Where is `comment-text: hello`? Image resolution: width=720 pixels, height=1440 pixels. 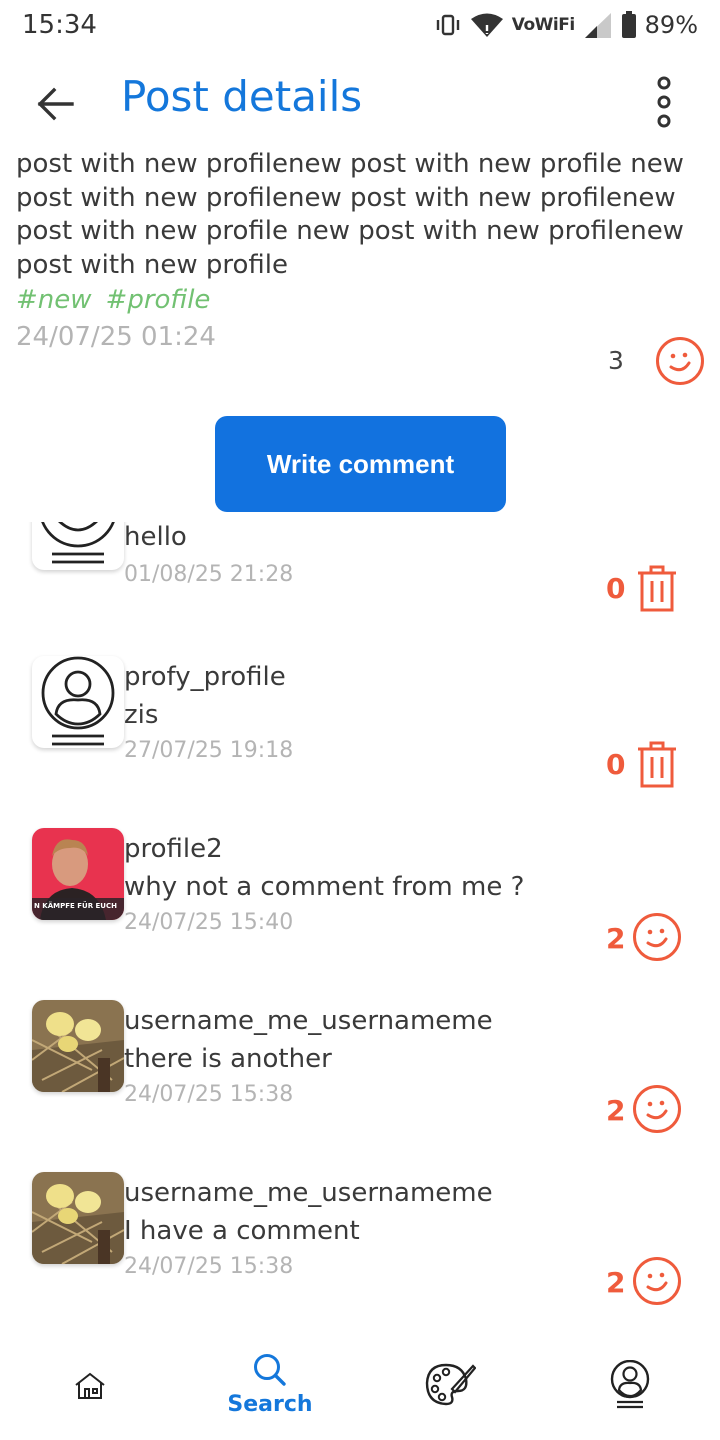 comment-text: hello is located at coordinates (155, 537).